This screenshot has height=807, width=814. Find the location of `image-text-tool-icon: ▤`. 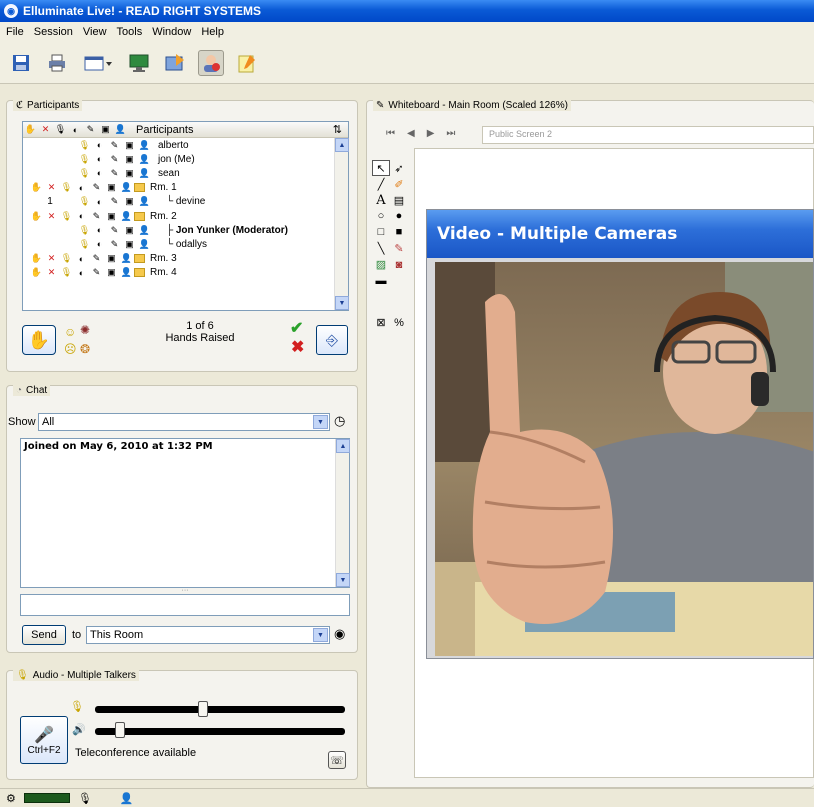

image-text-tool-icon: ▤ is located at coordinates (399, 200).